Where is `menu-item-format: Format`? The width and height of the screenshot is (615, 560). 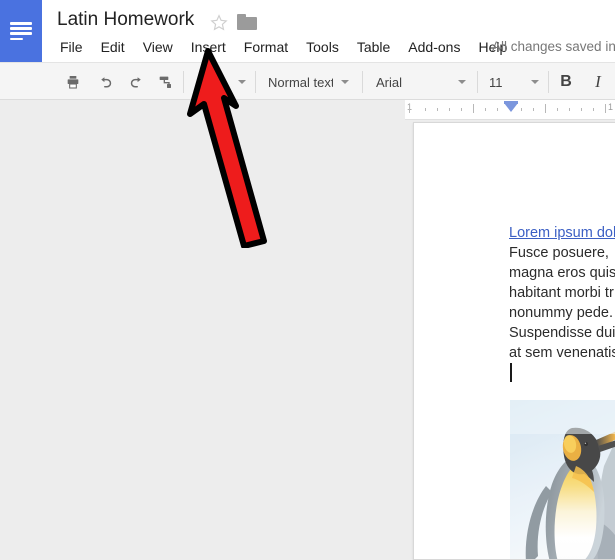
menu-item-format: Format is located at coordinates (266, 47).